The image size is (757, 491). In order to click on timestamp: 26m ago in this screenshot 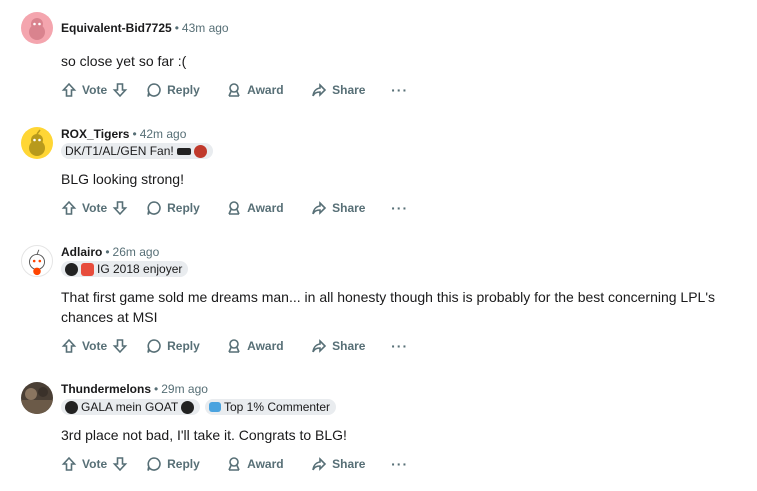, I will do `click(136, 252)`.